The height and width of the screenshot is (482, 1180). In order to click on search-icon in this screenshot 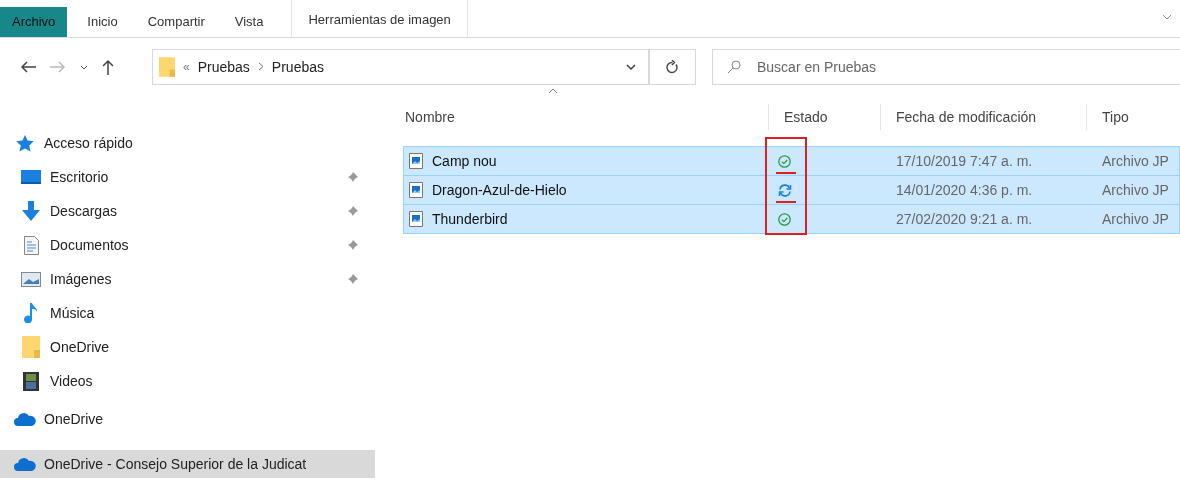, I will do `click(734, 67)`.